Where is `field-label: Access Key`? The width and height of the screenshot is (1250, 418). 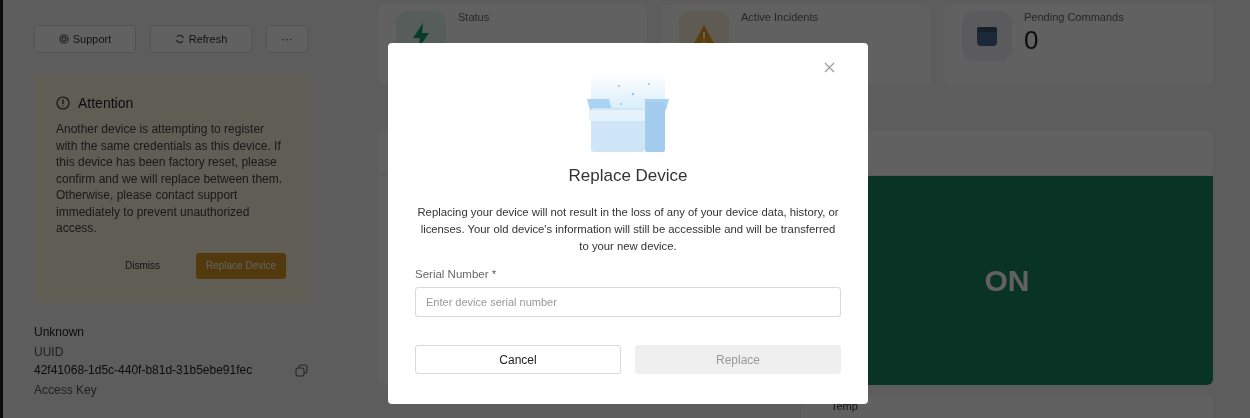
field-label: Access Key is located at coordinates (66, 390).